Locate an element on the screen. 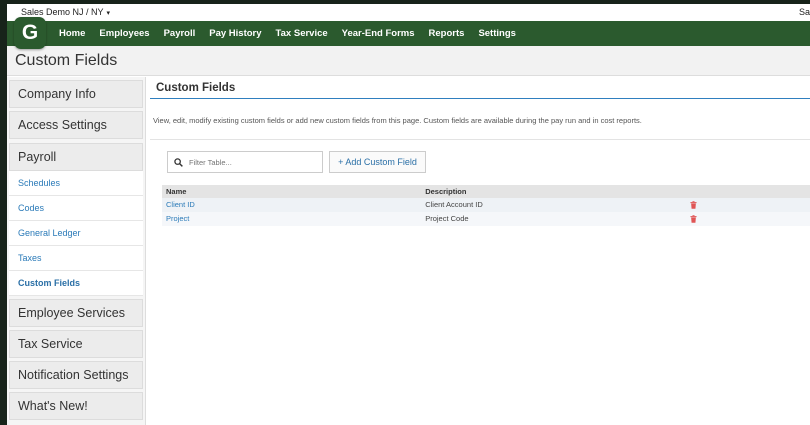 The width and height of the screenshot is (810, 425). nav-settings: Settings is located at coordinates (496, 33).